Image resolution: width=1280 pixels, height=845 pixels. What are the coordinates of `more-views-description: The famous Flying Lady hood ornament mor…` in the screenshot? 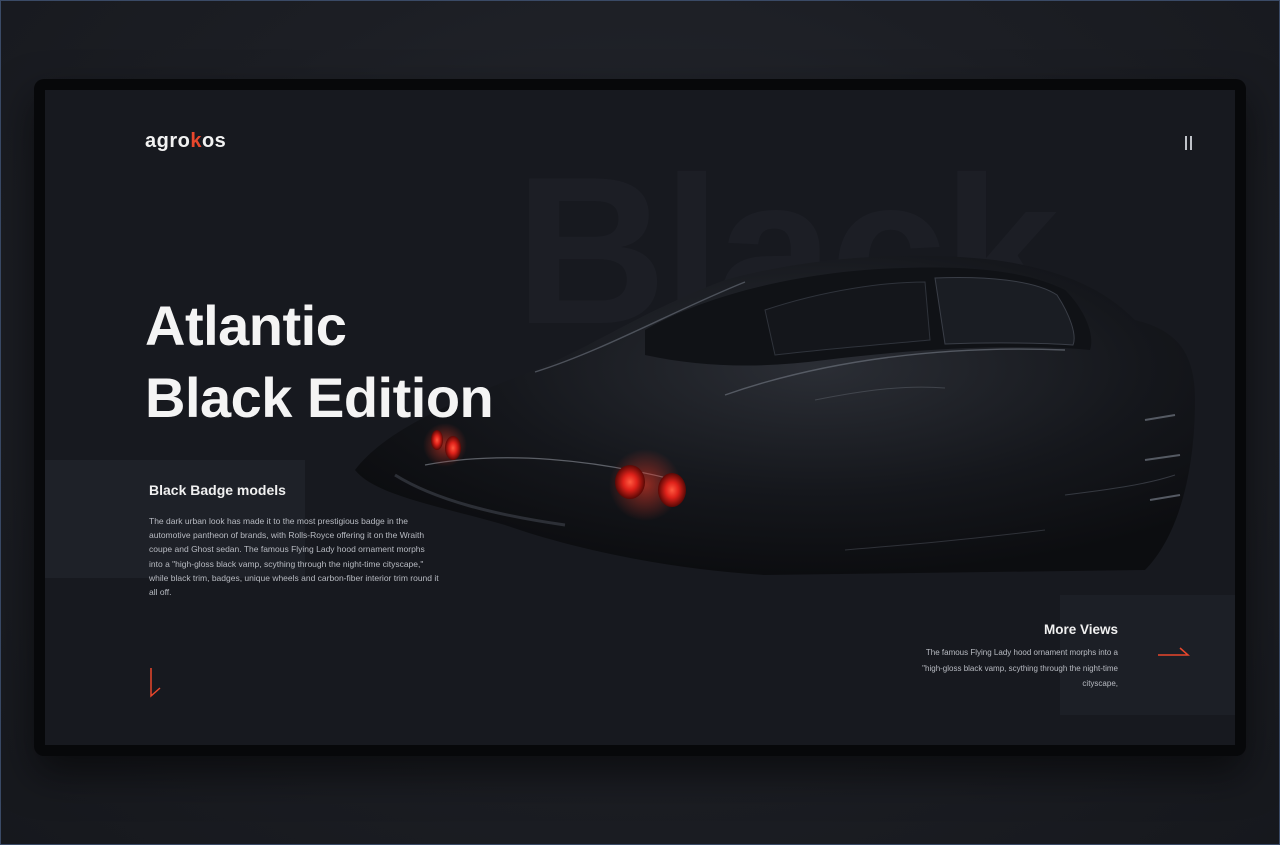 It's located at (1020, 668).